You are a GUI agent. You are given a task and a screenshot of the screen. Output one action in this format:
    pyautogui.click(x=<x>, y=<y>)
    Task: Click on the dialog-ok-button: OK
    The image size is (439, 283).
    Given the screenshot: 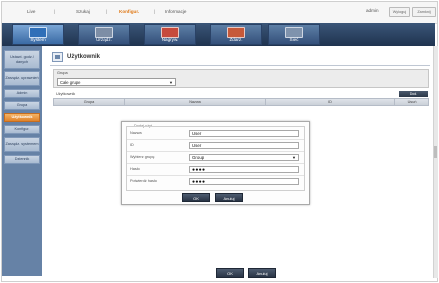 What is the action you would take?
    pyautogui.click(x=196, y=197)
    